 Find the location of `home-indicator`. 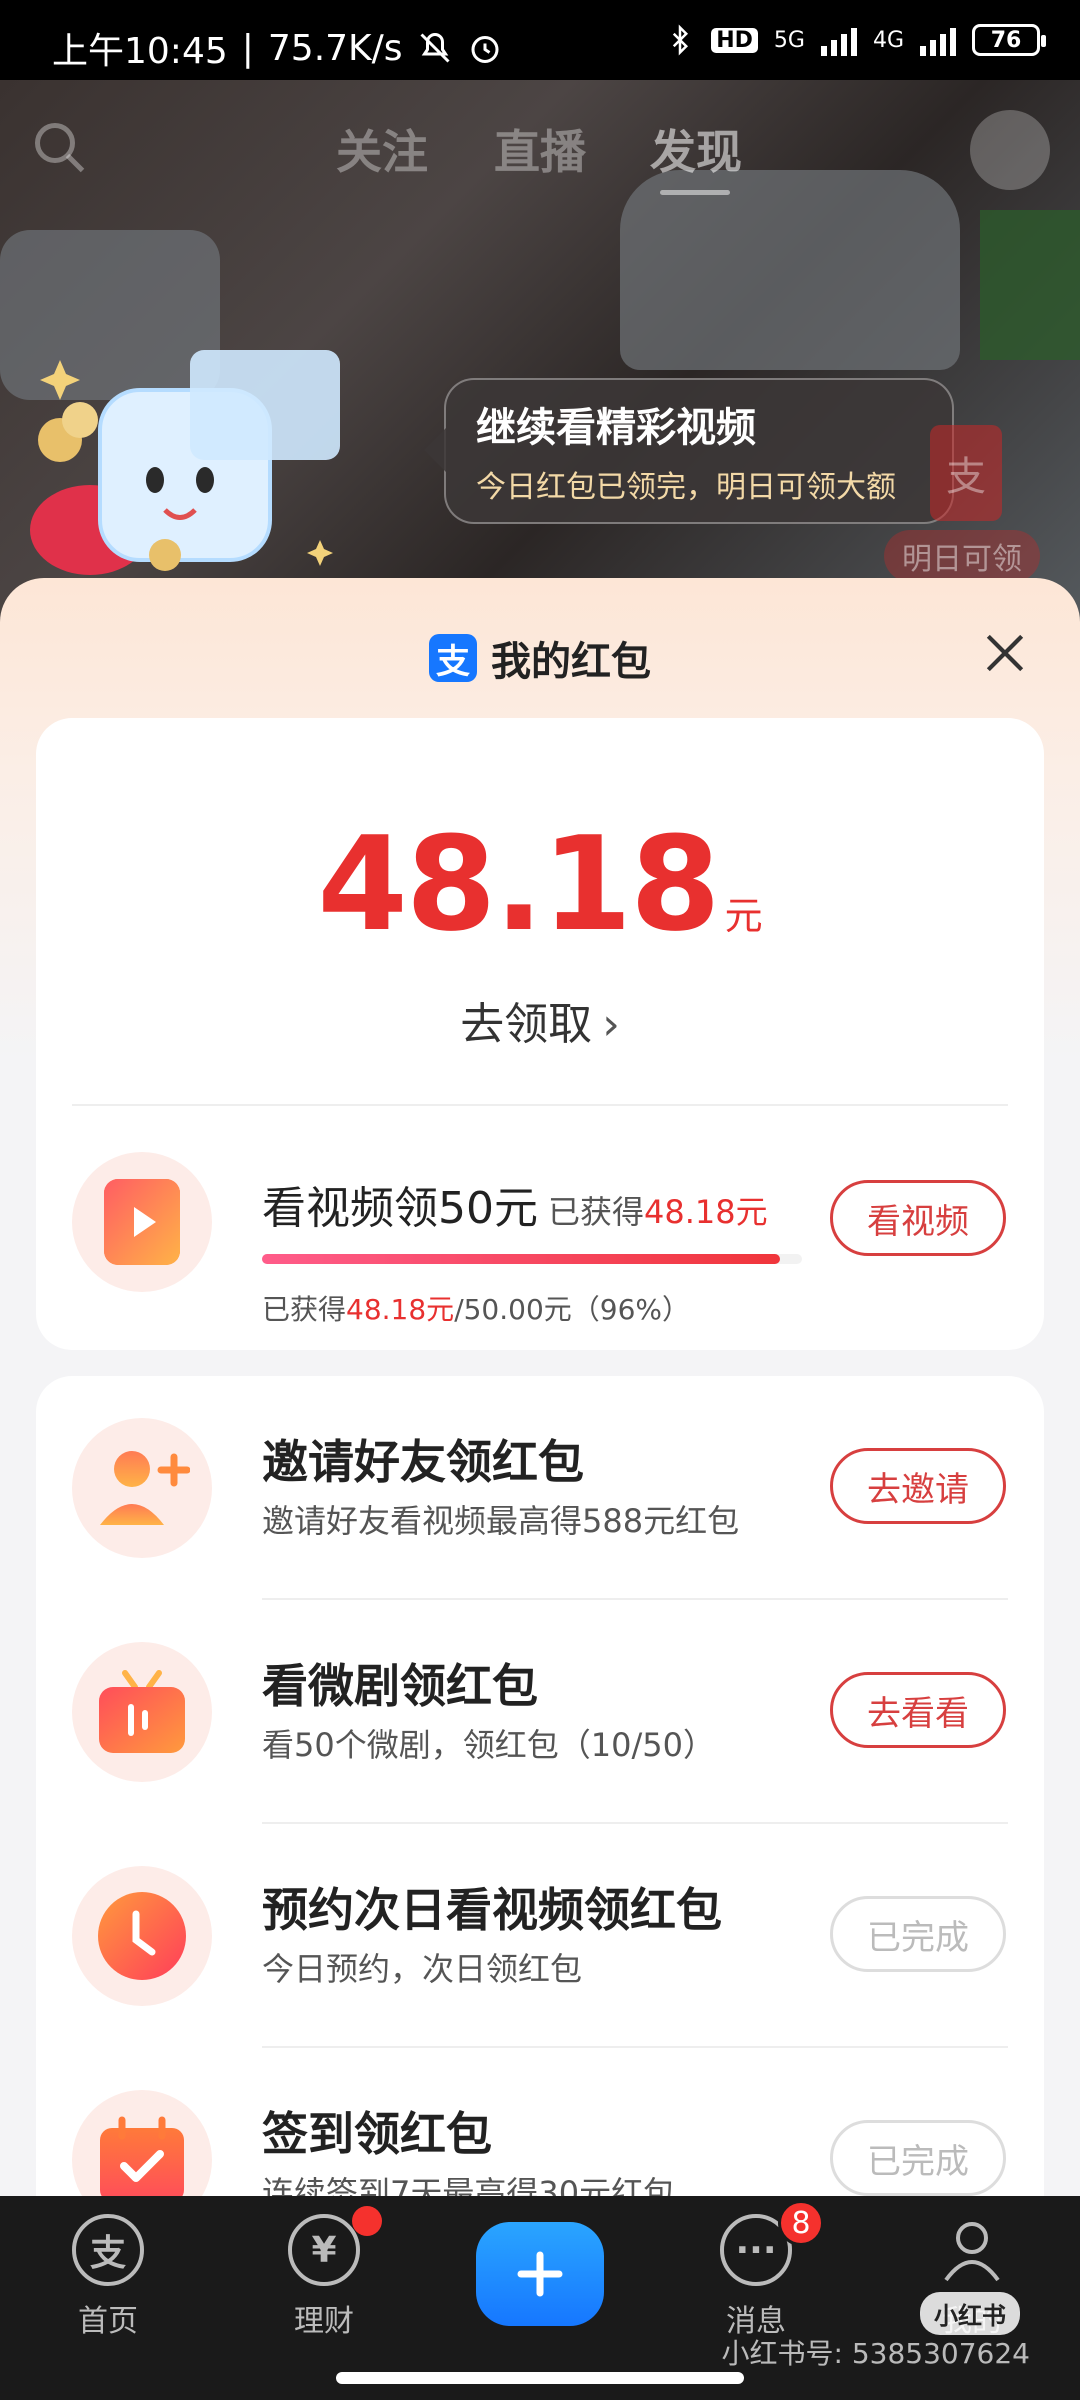

home-indicator is located at coordinates (540, 2378).